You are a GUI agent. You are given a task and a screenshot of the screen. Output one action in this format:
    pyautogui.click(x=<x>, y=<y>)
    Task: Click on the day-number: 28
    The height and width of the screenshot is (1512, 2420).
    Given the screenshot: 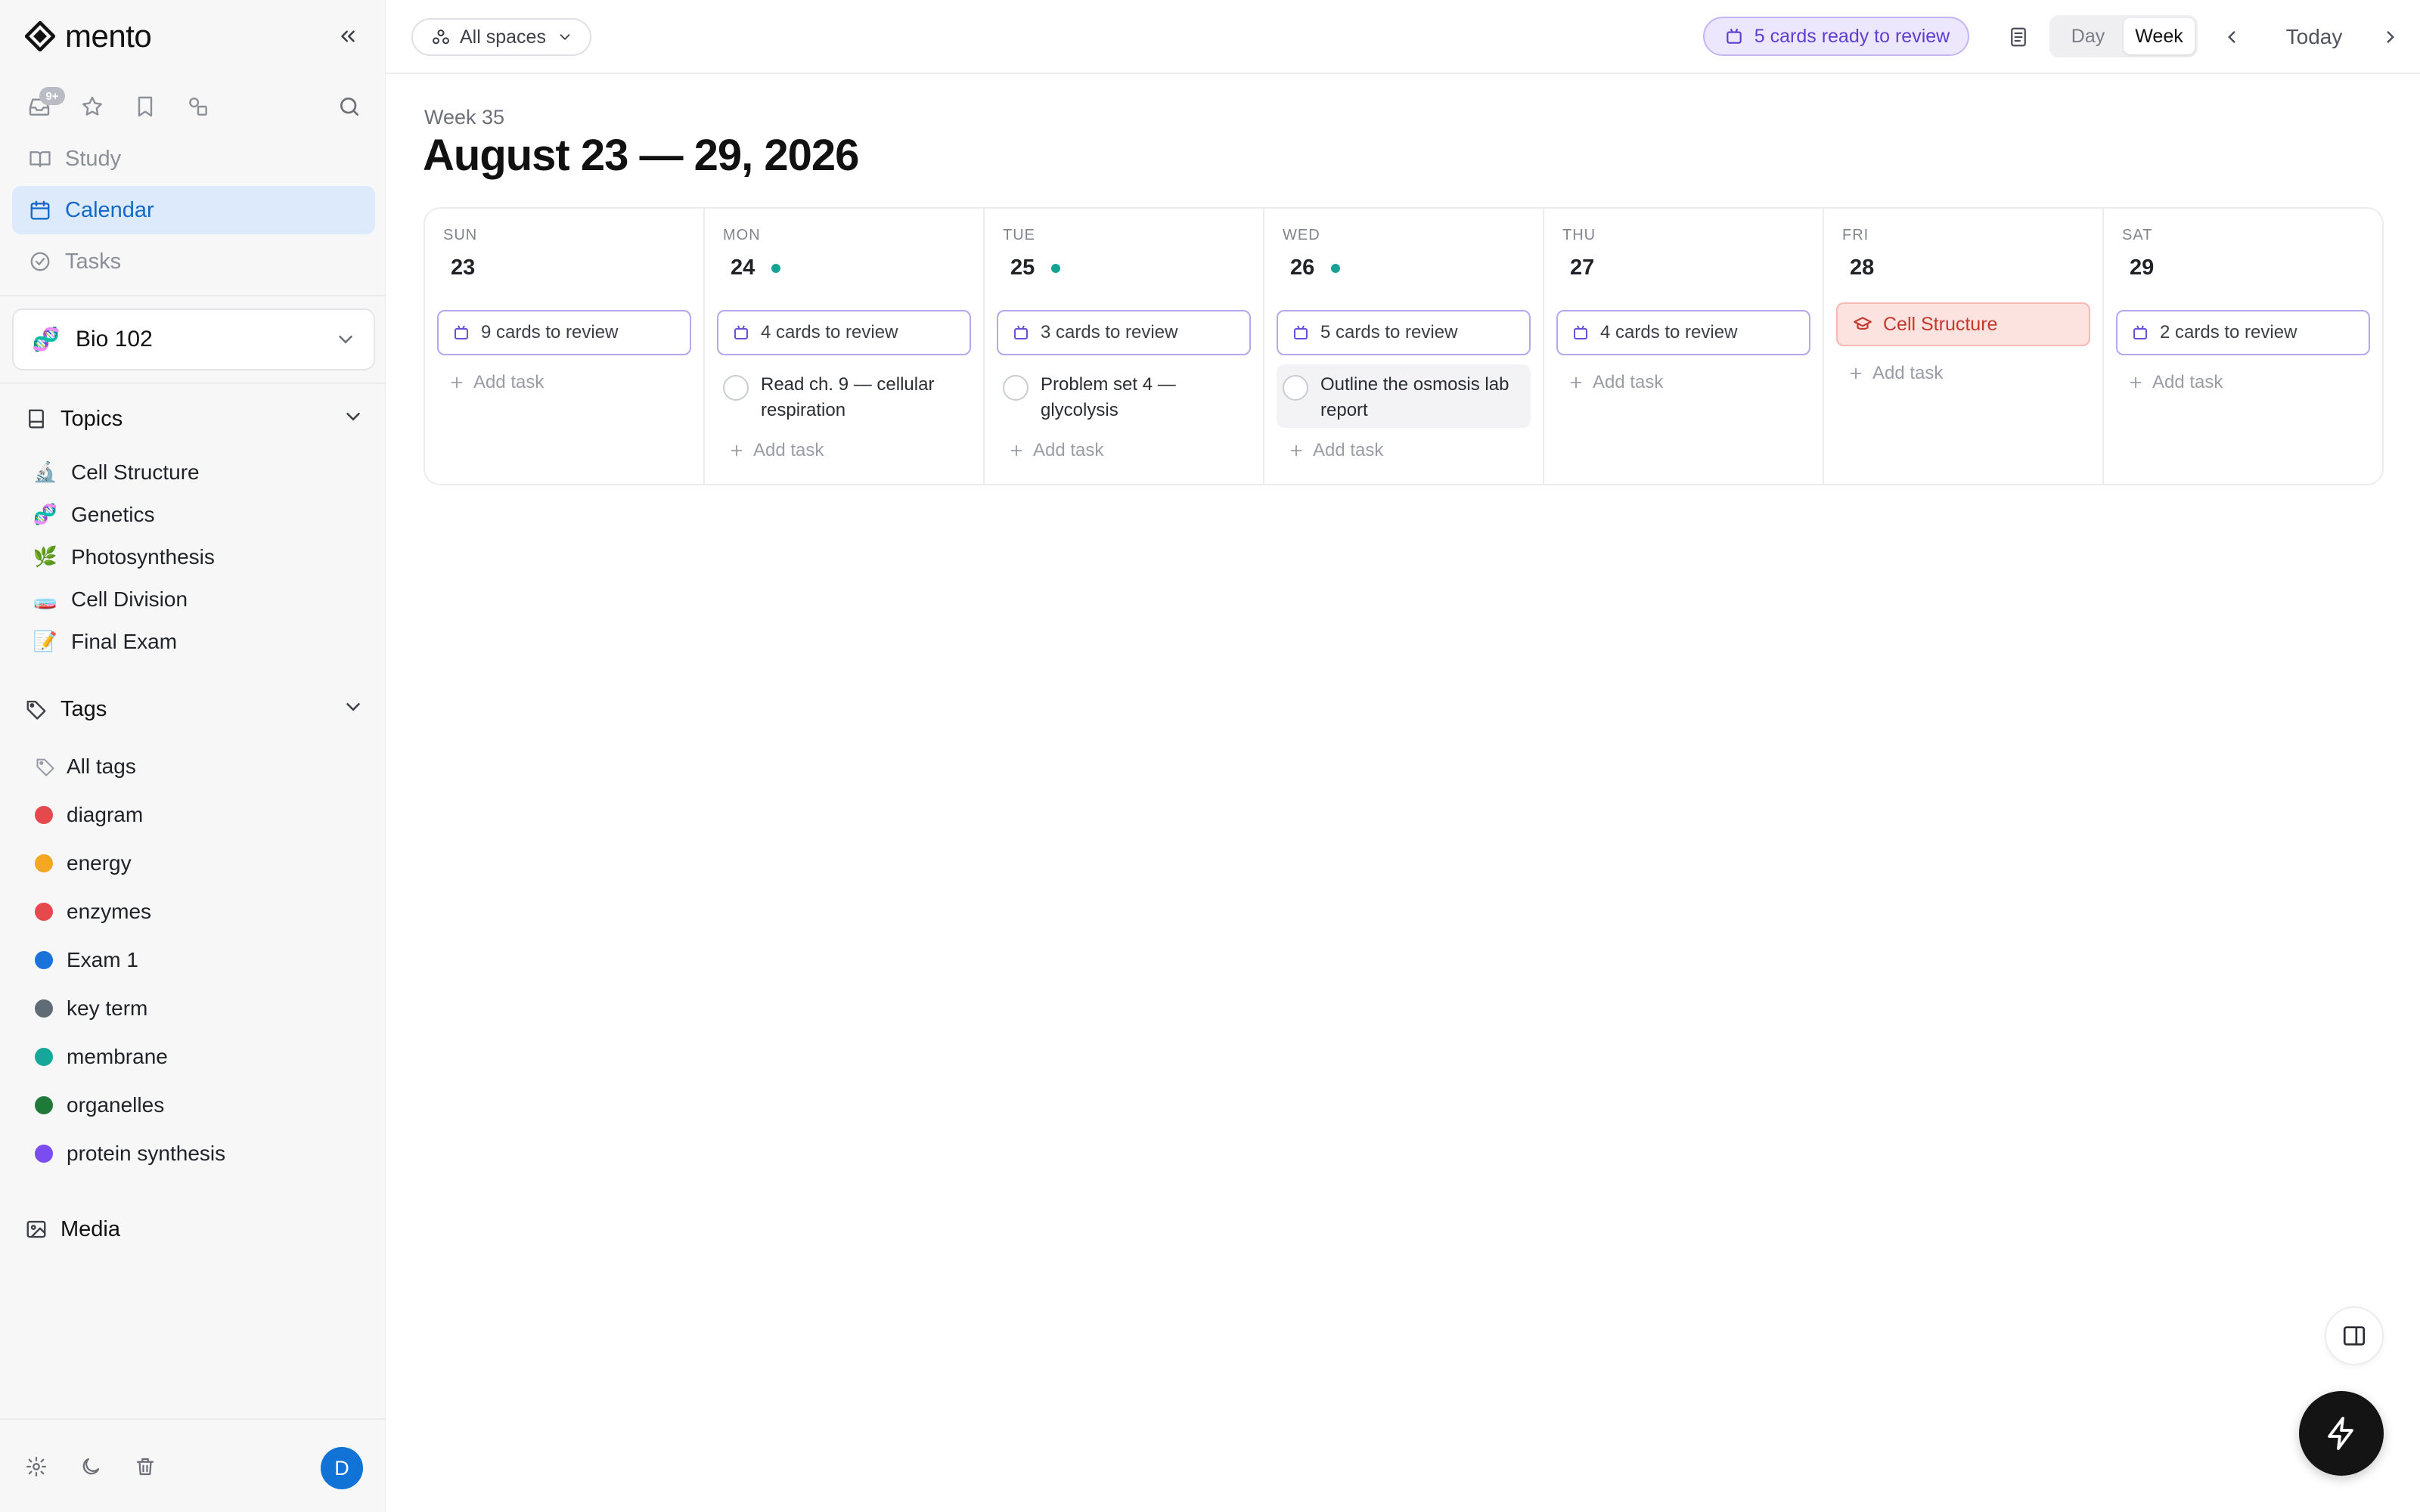 What is the action you would take?
    pyautogui.click(x=1862, y=268)
    